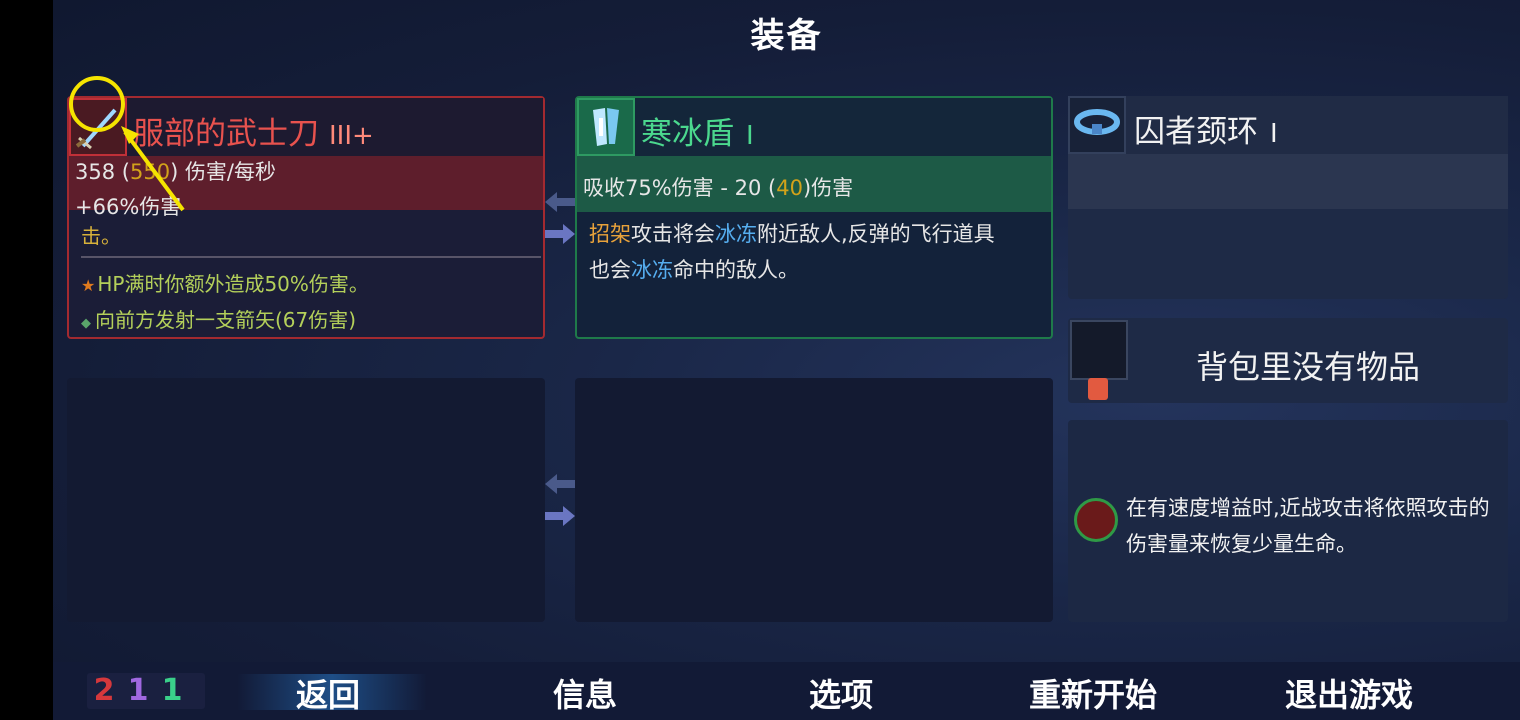 The image size is (1520, 720). What do you see at coordinates (819, 252) in the screenshot?
I see `shield-description: 招架攻击将会冰冻附近敌人,反弹的飞行道具 也会冰冻命中的敌人。` at bounding box center [819, 252].